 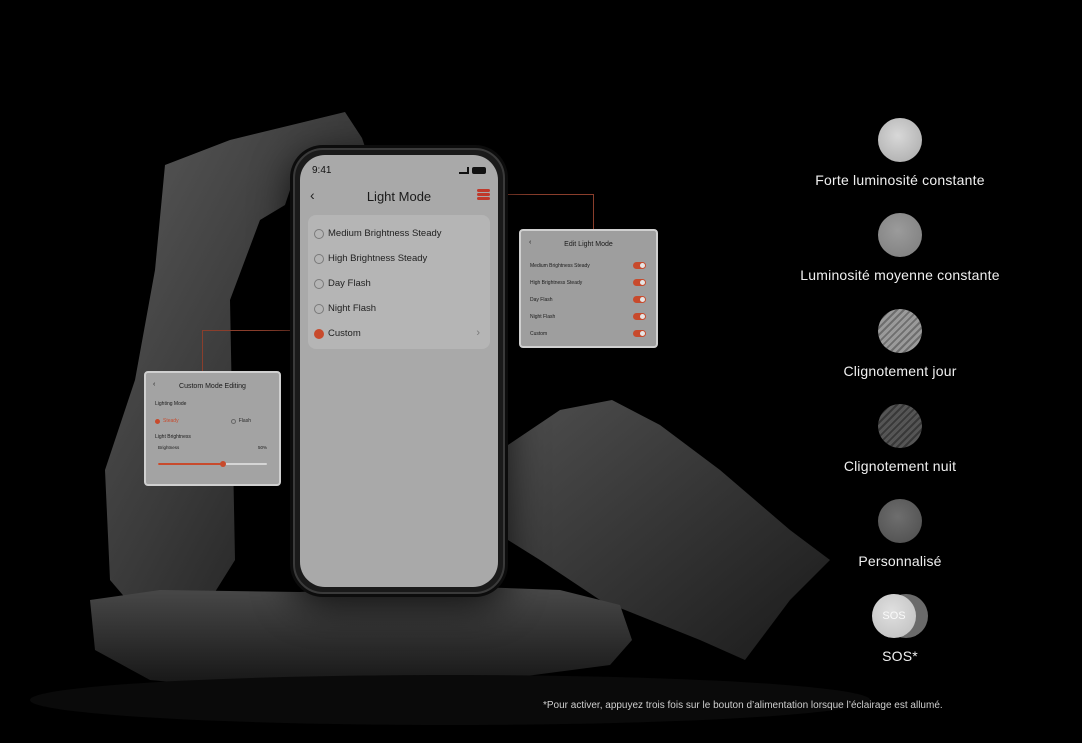 What do you see at coordinates (543, 316) in the screenshot?
I see `edit-row-label: Night Flash` at bounding box center [543, 316].